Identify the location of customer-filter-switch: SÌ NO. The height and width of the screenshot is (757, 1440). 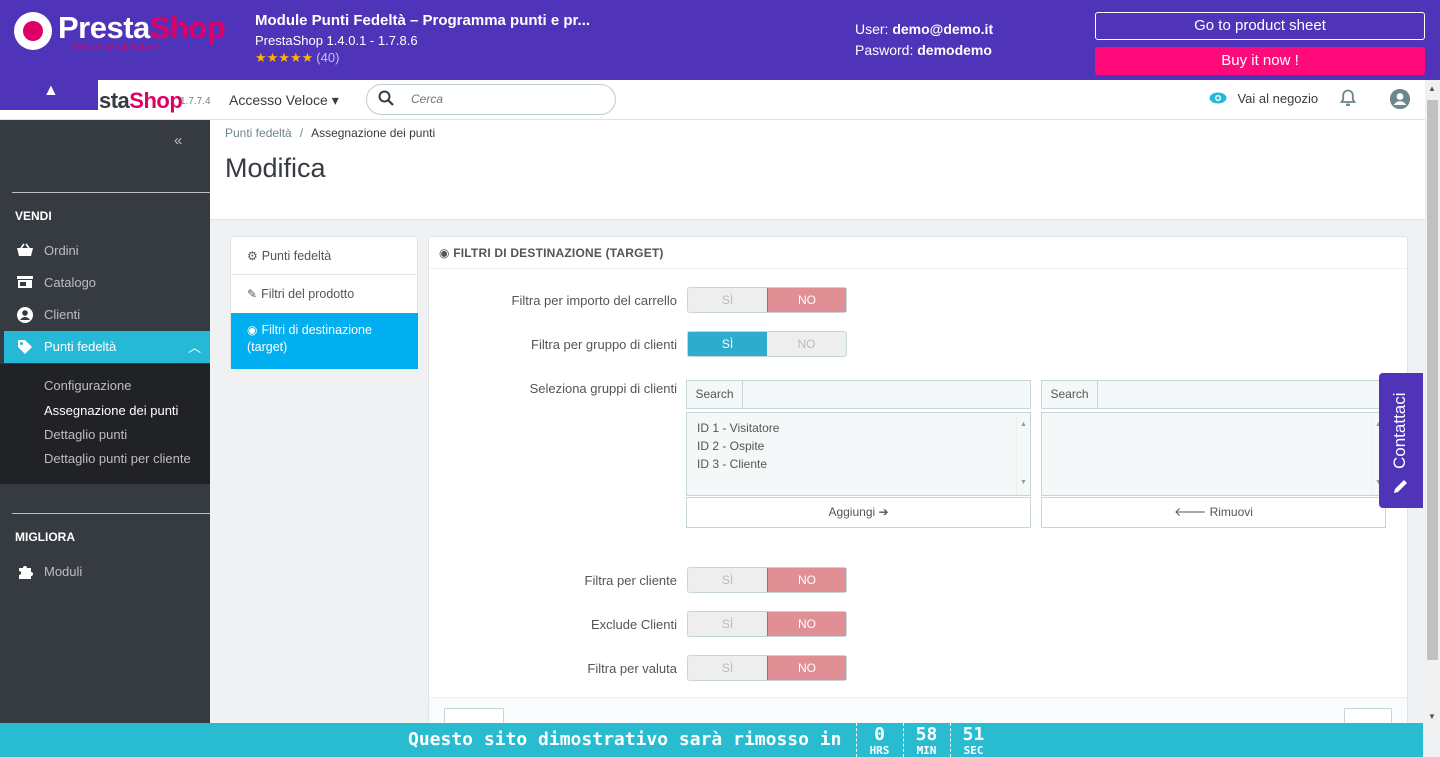
(767, 580).